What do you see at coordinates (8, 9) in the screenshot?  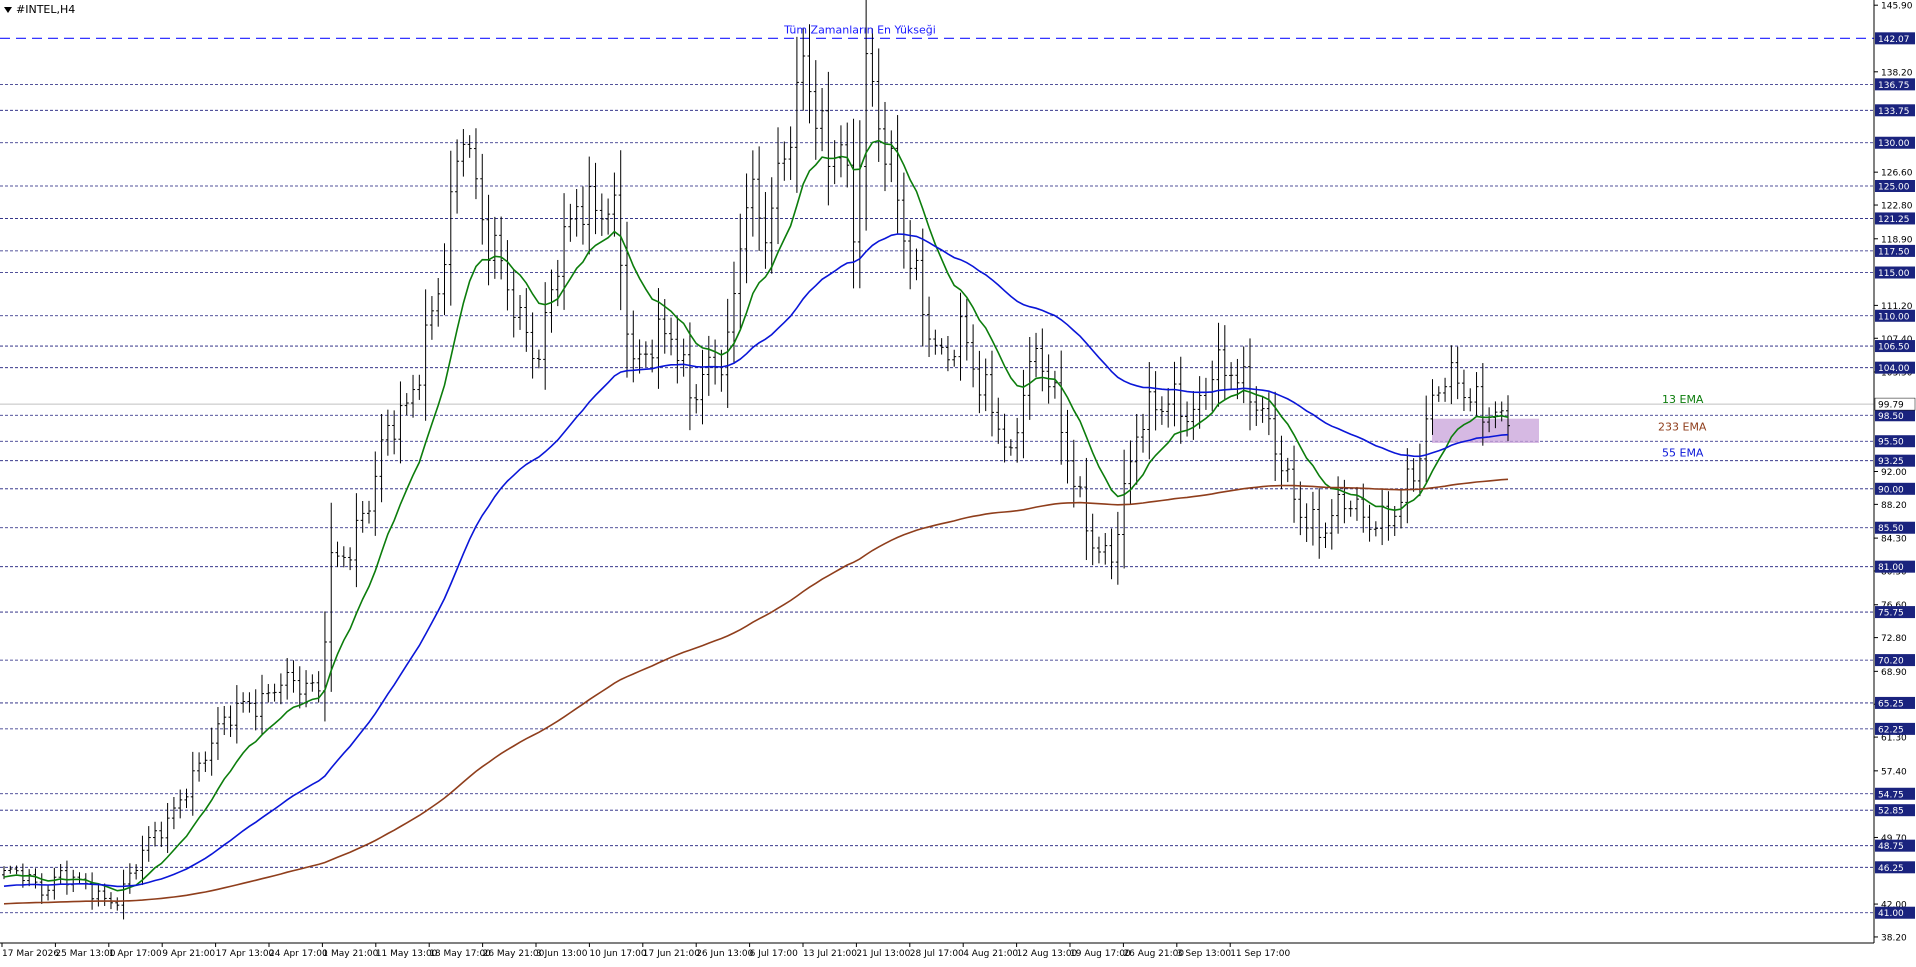 I see `chevron-down-icon` at bounding box center [8, 9].